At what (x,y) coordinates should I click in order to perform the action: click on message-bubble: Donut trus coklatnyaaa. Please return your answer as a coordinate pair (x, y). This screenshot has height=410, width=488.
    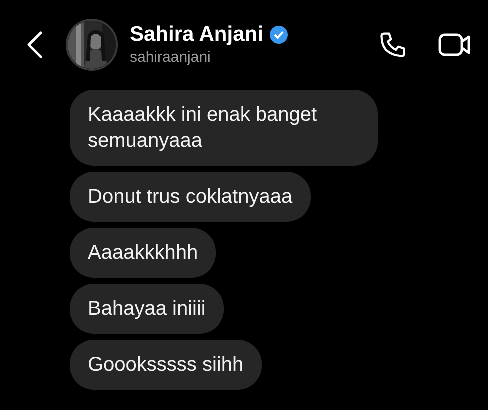
    Looking at the image, I should click on (190, 197).